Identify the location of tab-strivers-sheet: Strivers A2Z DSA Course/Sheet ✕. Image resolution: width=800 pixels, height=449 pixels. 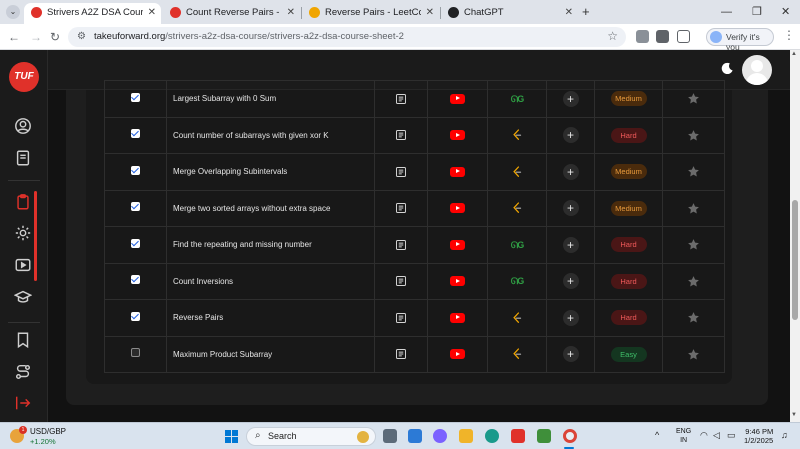
(92, 13).